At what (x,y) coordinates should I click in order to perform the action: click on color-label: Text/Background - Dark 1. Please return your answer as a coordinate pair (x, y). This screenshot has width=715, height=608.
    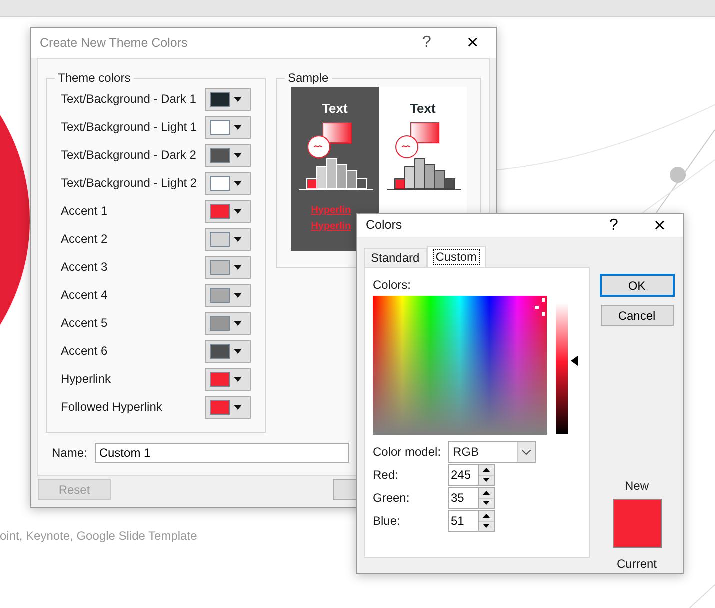
    Looking at the image, I should click on (129, 99).